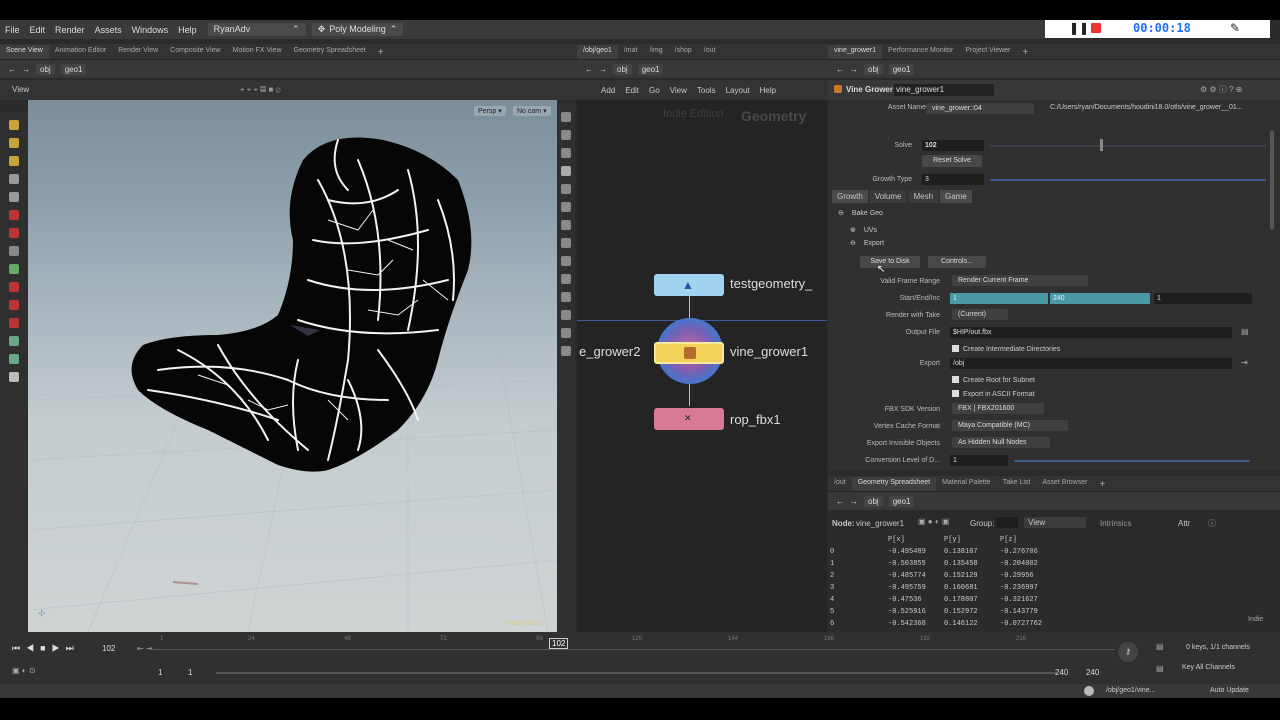  I want to click on tab-composite-view: Composite View, so click(195, 52).